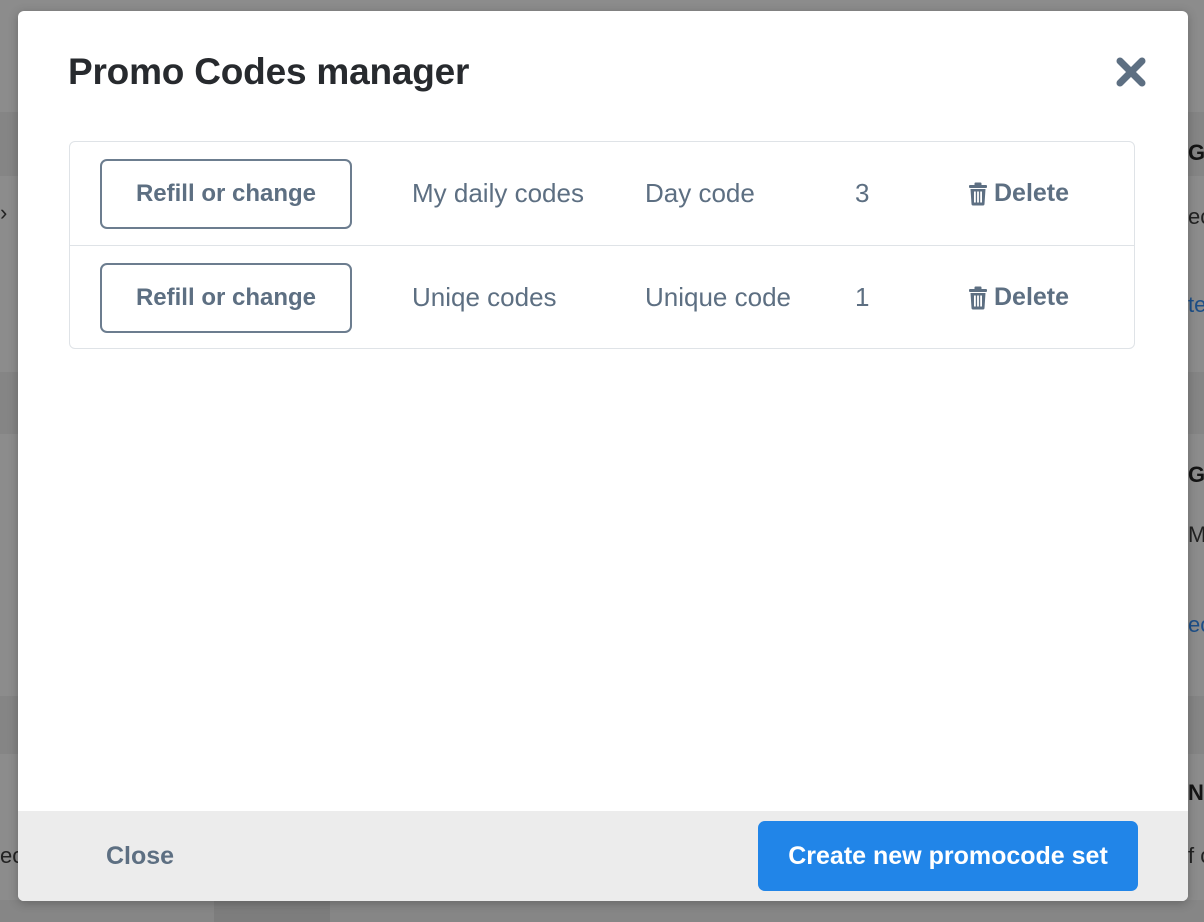  Describe the element at coordinates (1196, 792) in the screenshot. I see `background-heading-fragment: N` at that location.